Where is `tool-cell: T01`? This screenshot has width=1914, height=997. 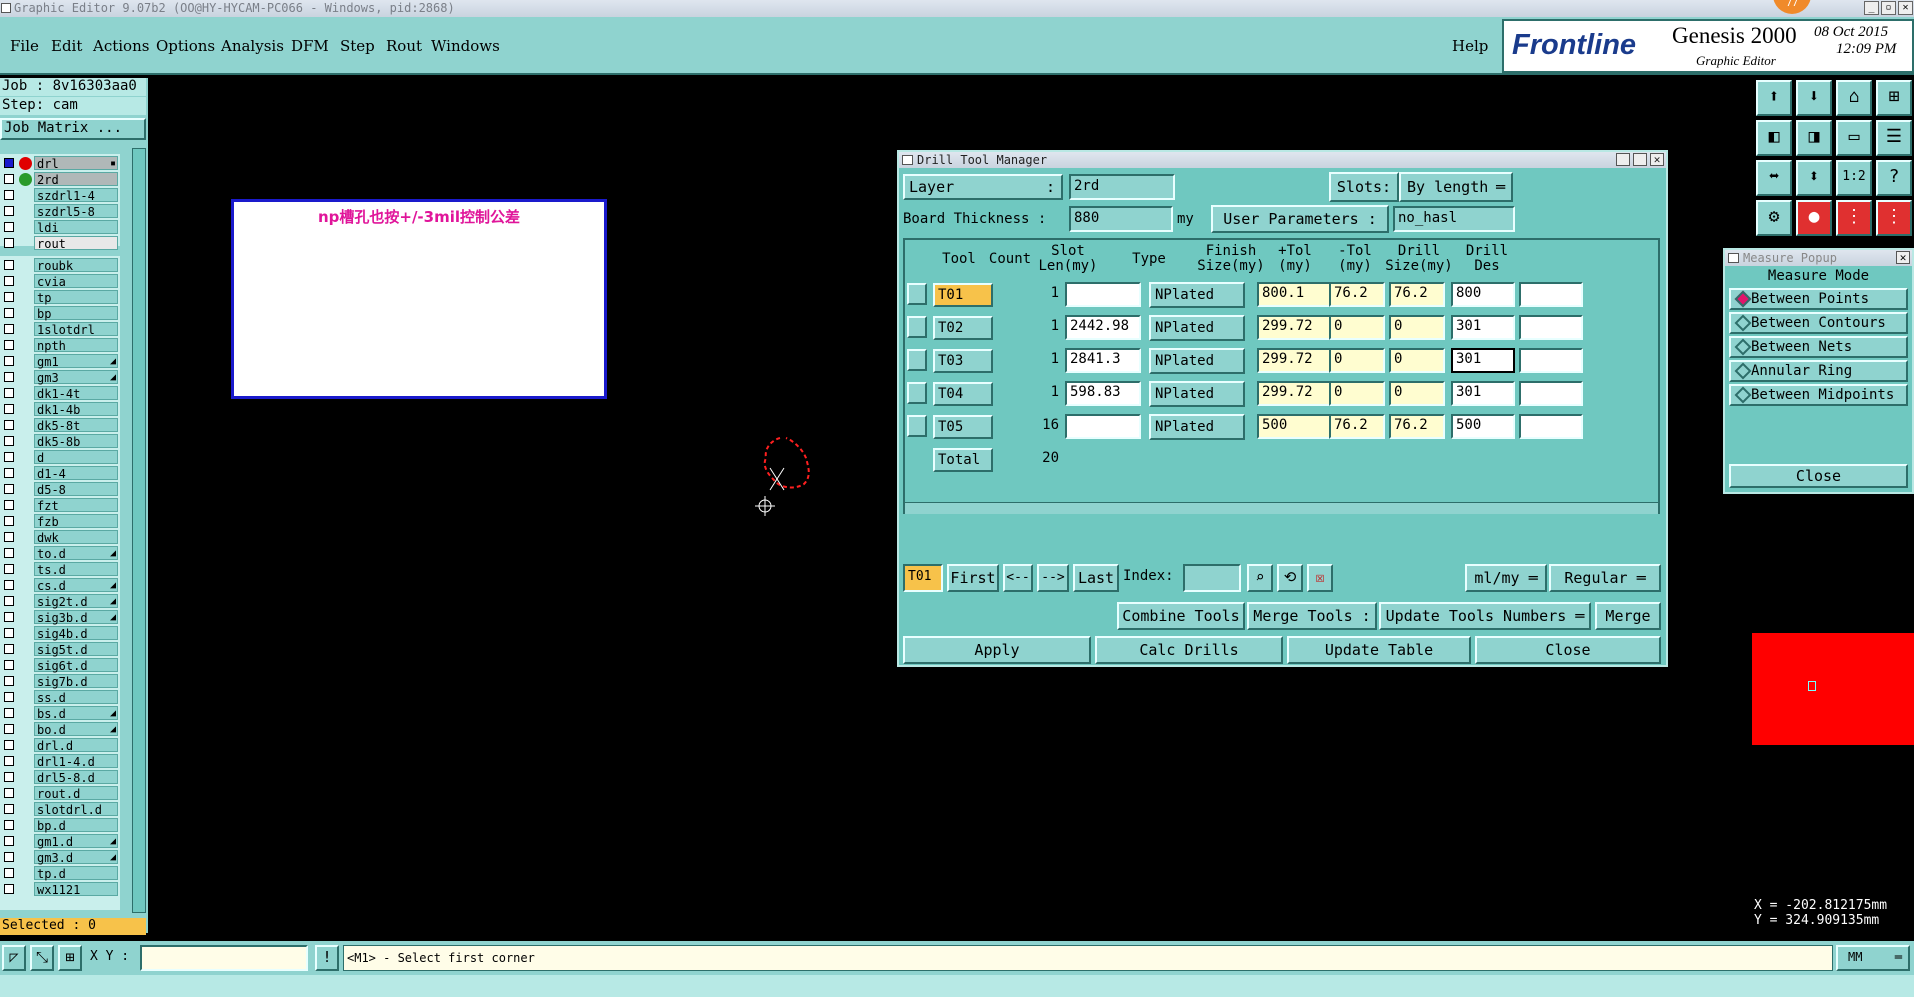
tool-cell: T01 is located at coordinates (963, 295).